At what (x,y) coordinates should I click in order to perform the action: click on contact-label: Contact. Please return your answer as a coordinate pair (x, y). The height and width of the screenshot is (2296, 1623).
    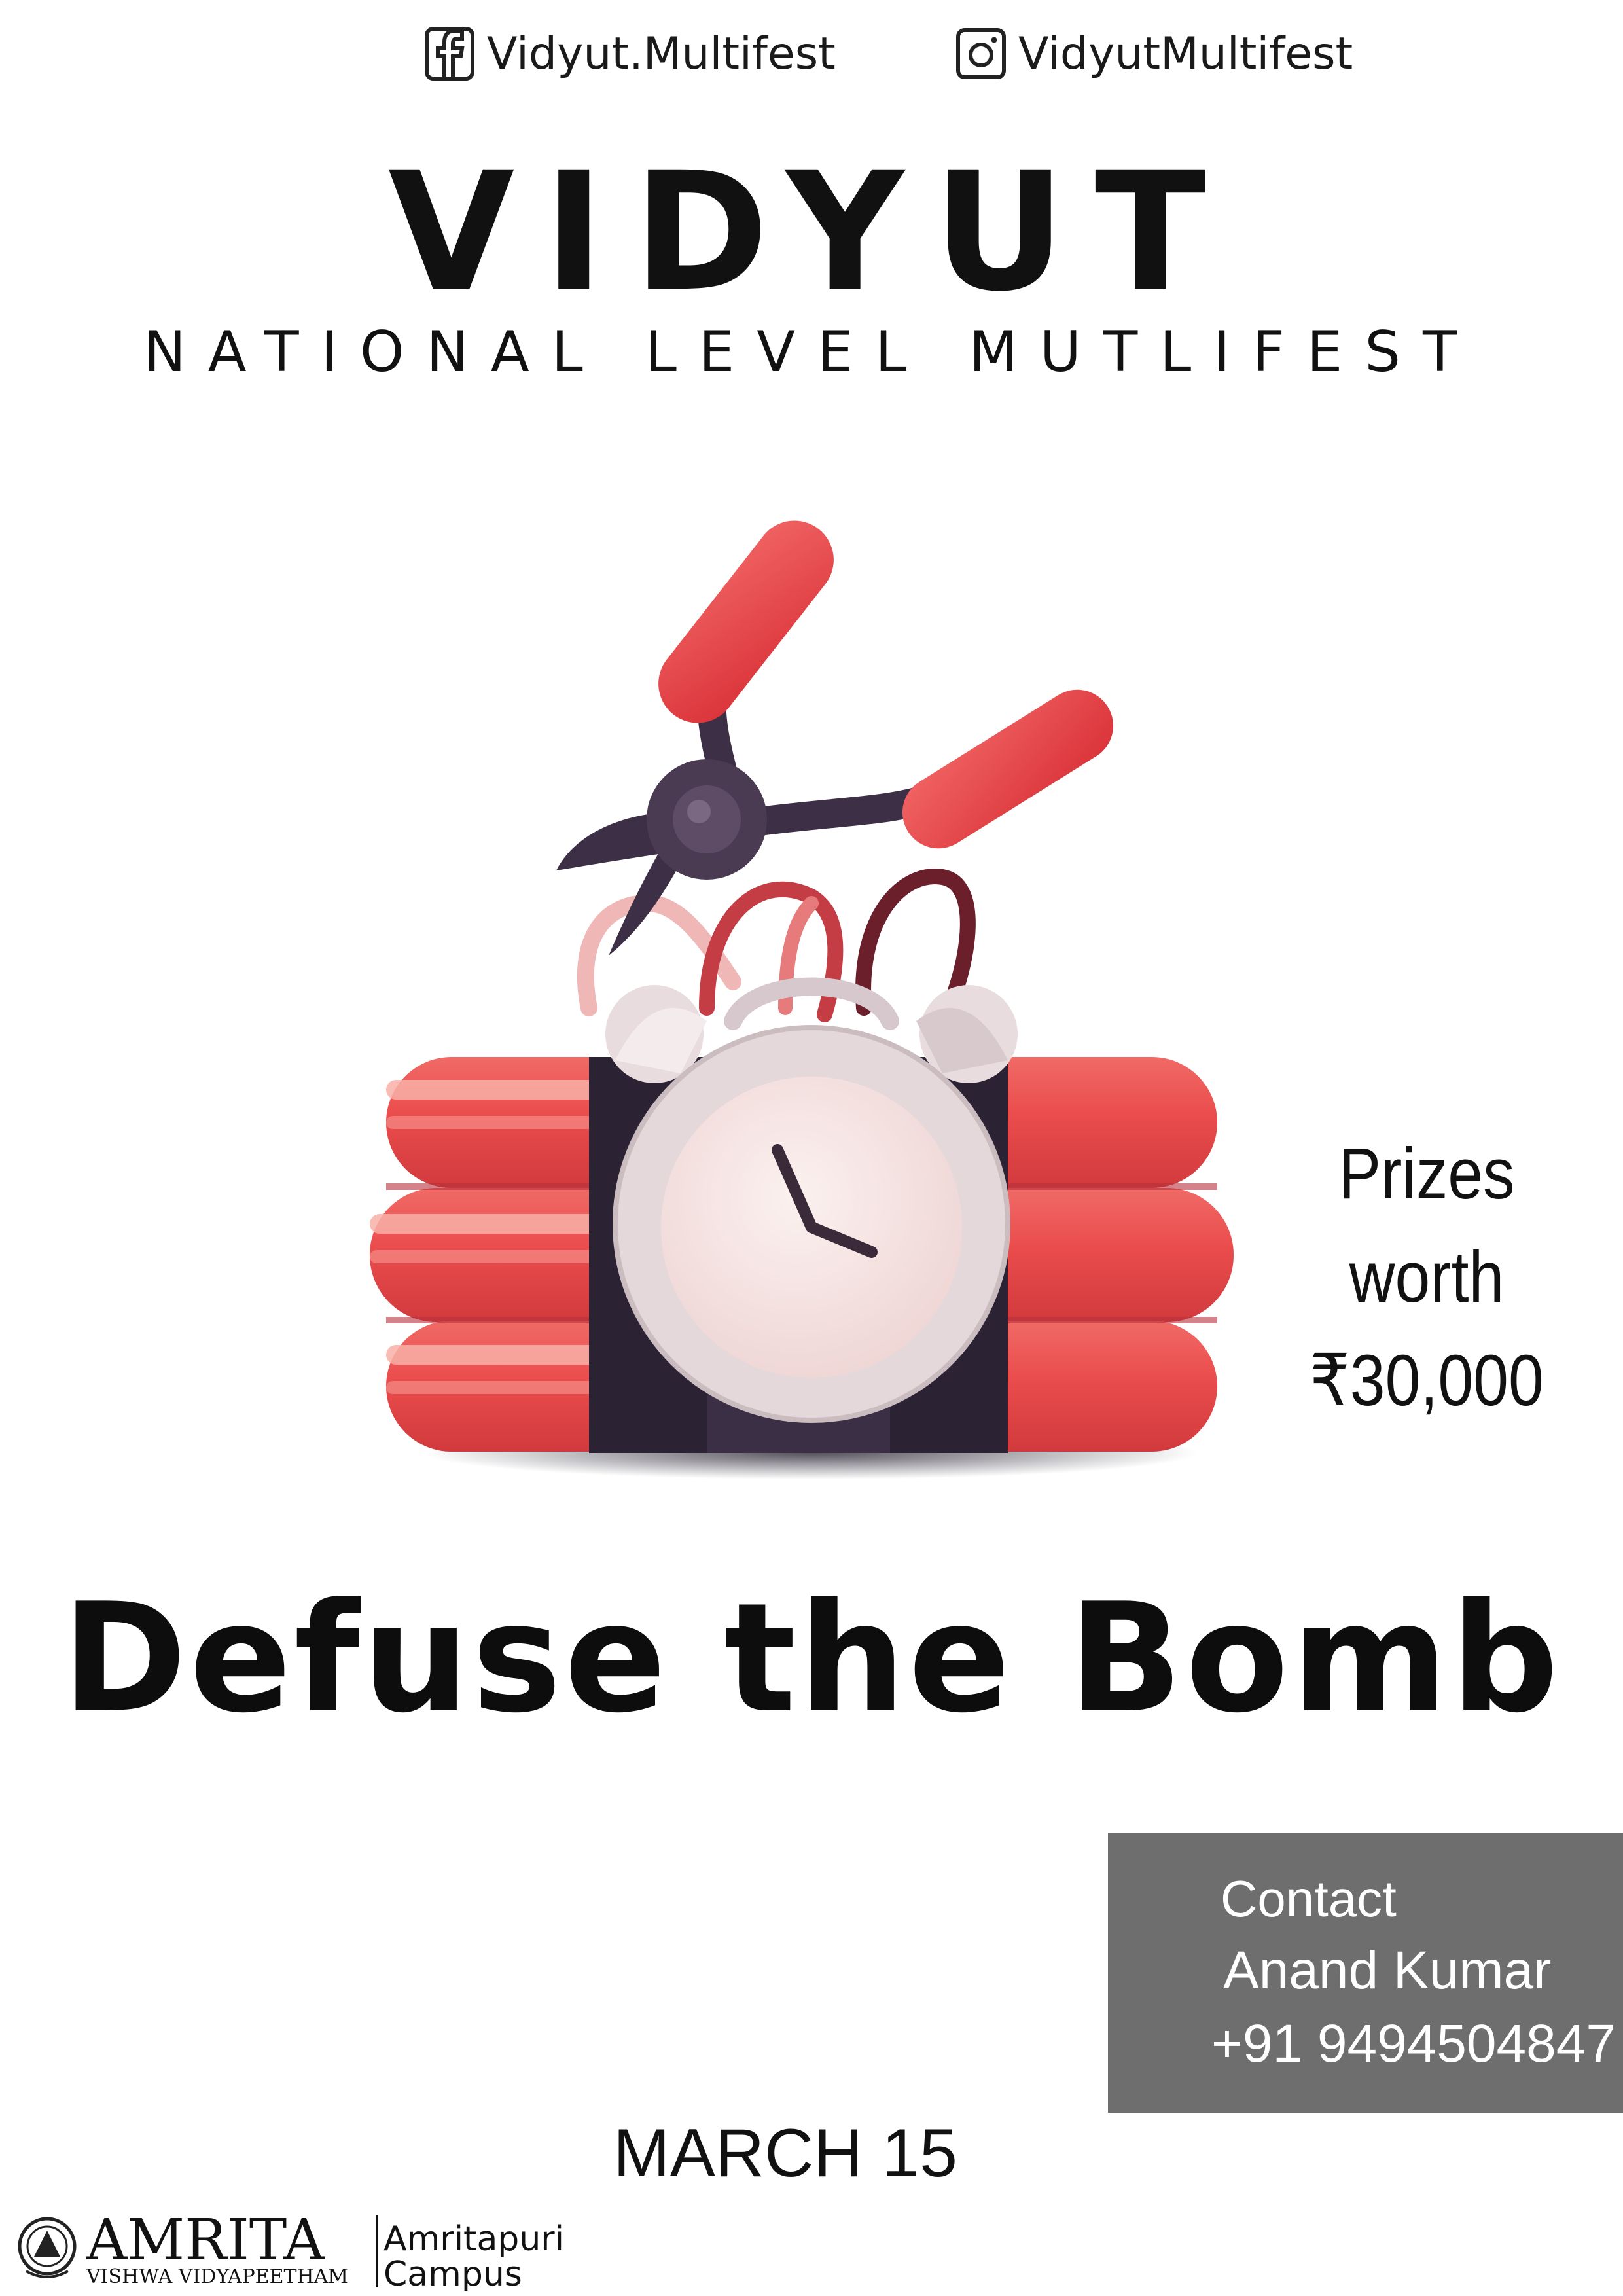
    Looking at the image, I should click on (1309, 1899).